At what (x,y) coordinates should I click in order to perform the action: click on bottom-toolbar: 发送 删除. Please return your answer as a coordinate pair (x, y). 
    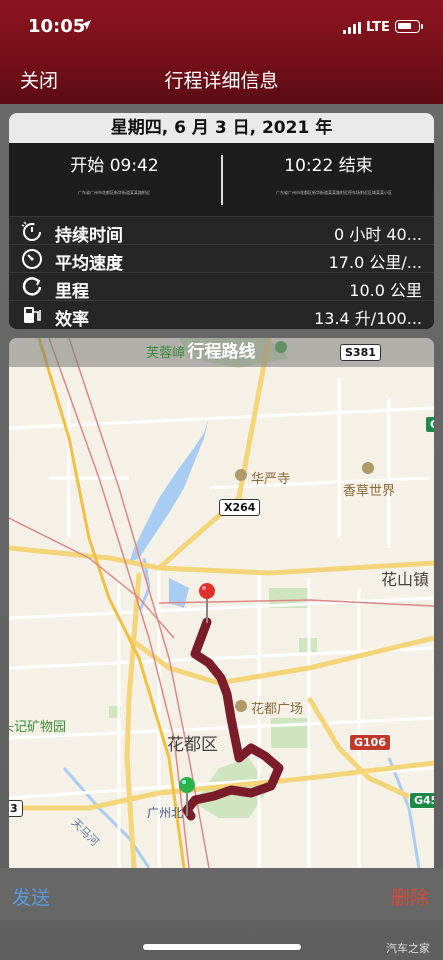
    Looking at the image, I should click on (221, 894).